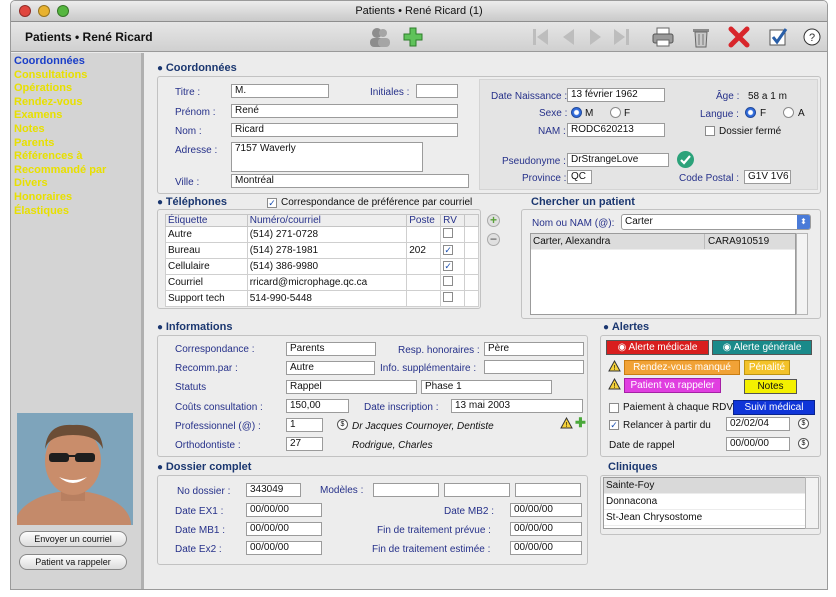 The image size is (836, 597). What do you see at coordinates (812, 503) in the screenshot?
I see `cliniques-scrollbar` at bounding box center [812, 503].